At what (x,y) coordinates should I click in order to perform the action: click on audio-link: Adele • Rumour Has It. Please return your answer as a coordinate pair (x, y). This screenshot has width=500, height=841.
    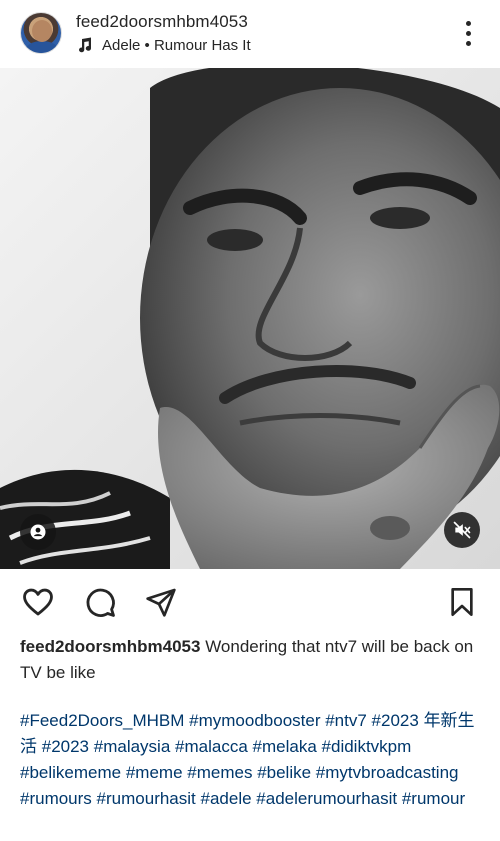
    Looking at the image, I should click on (163, 45).